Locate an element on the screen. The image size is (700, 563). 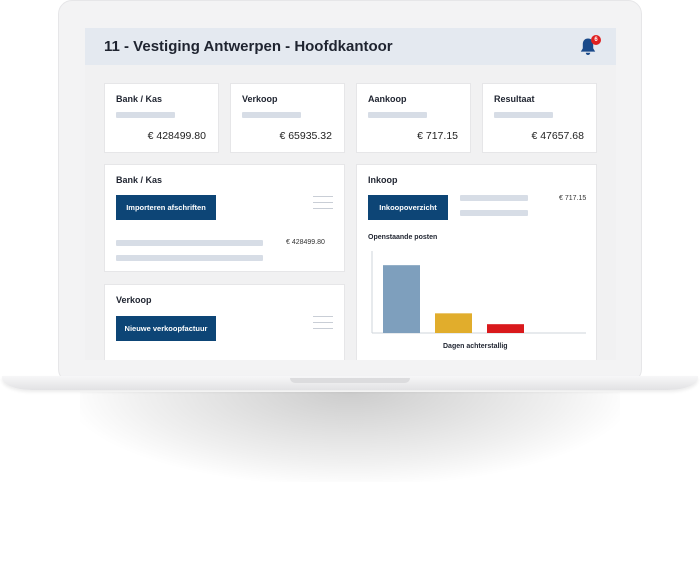
kpi-label: Aankoop is located at coordinates (387, 99).